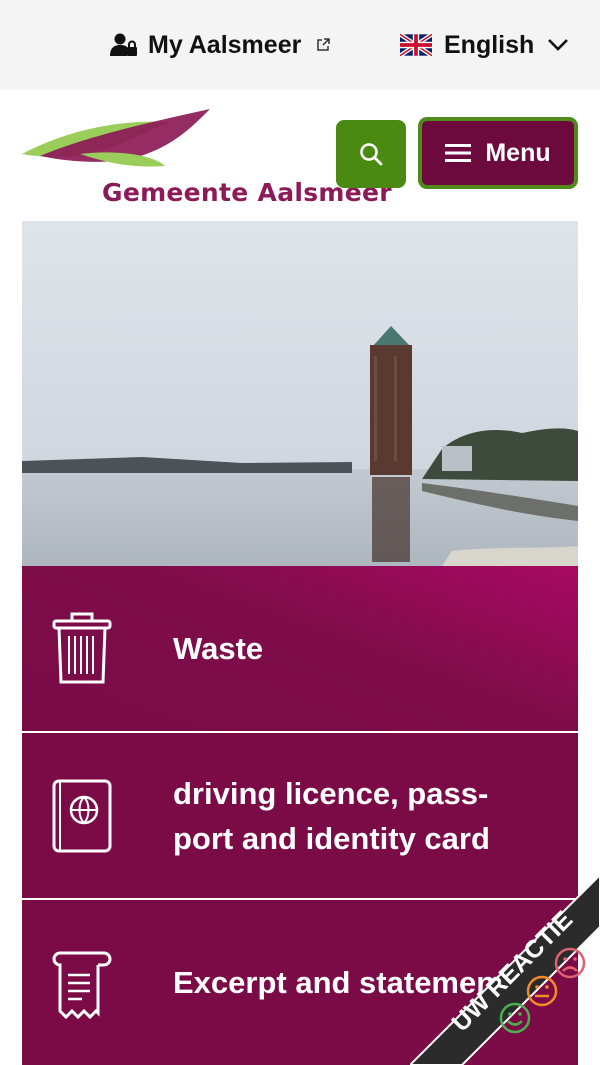  I want to click on top-bar: My Aalsmeer English, so click(300, 45).